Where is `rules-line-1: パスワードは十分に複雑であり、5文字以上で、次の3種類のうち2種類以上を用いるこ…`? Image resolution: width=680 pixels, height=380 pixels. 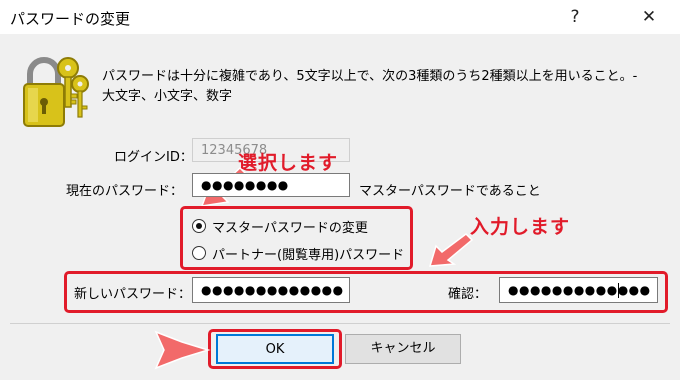
rules-line-1: パスワードは十分に複雑であり、5文字以上で、次の3種類のうち2種類以上を用いるこ… is located at coordinates (370, 76).